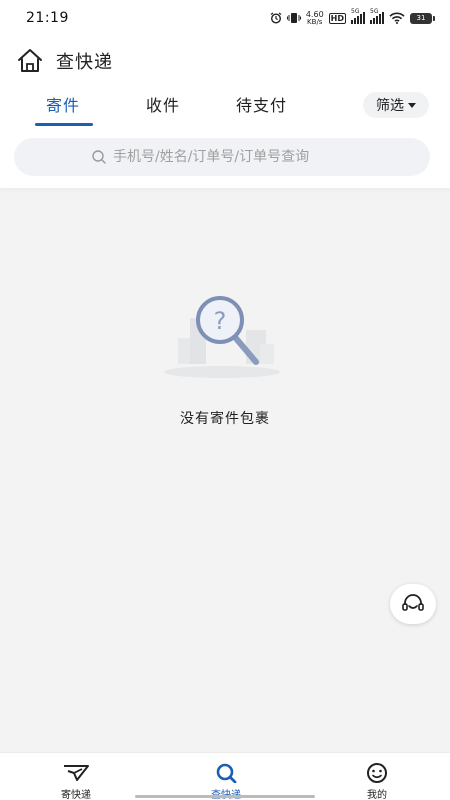  What do you see at coordinates (76, 795) in the screenshot?
I see `nav-label: 寄快递` at bounding box center [76, 795].